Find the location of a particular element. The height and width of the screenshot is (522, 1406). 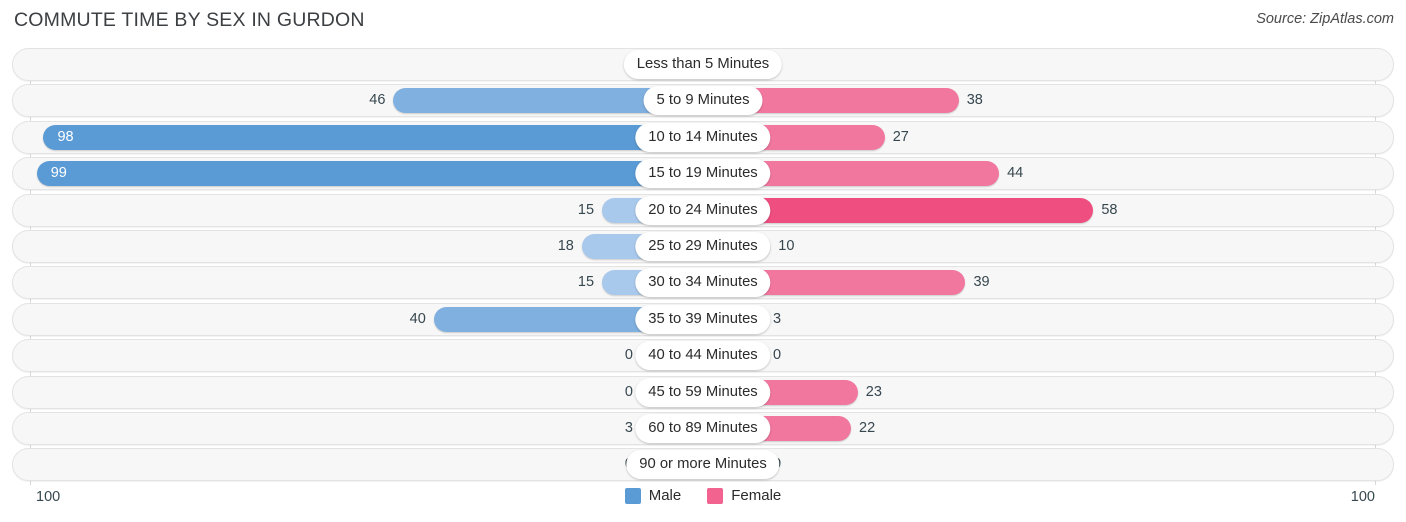

chart-row: 3 22 60 to 89 Minutes is located at coordinates (703, 428).